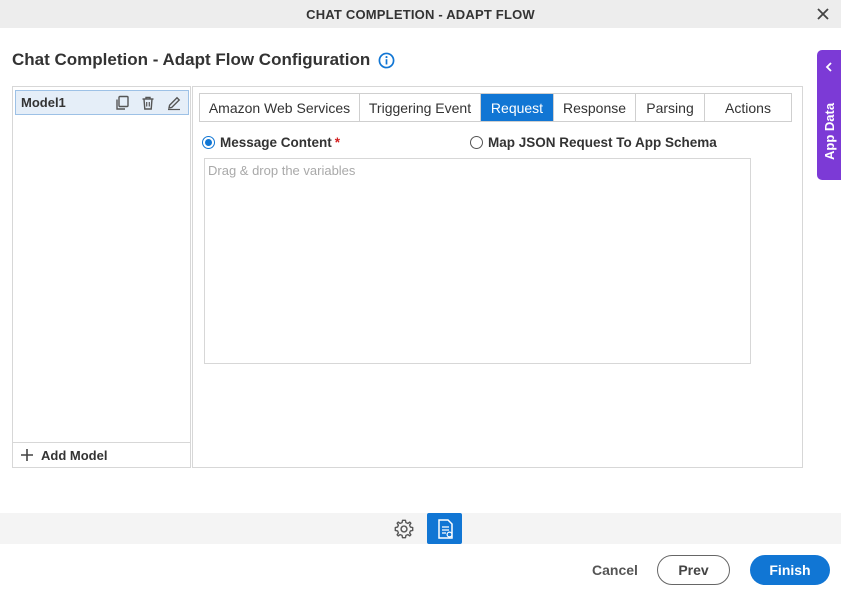  What do you see at coordinates (102, 102) in the screenshot?
I see `model-list-item: Model1` at bounding box center [102, 102].